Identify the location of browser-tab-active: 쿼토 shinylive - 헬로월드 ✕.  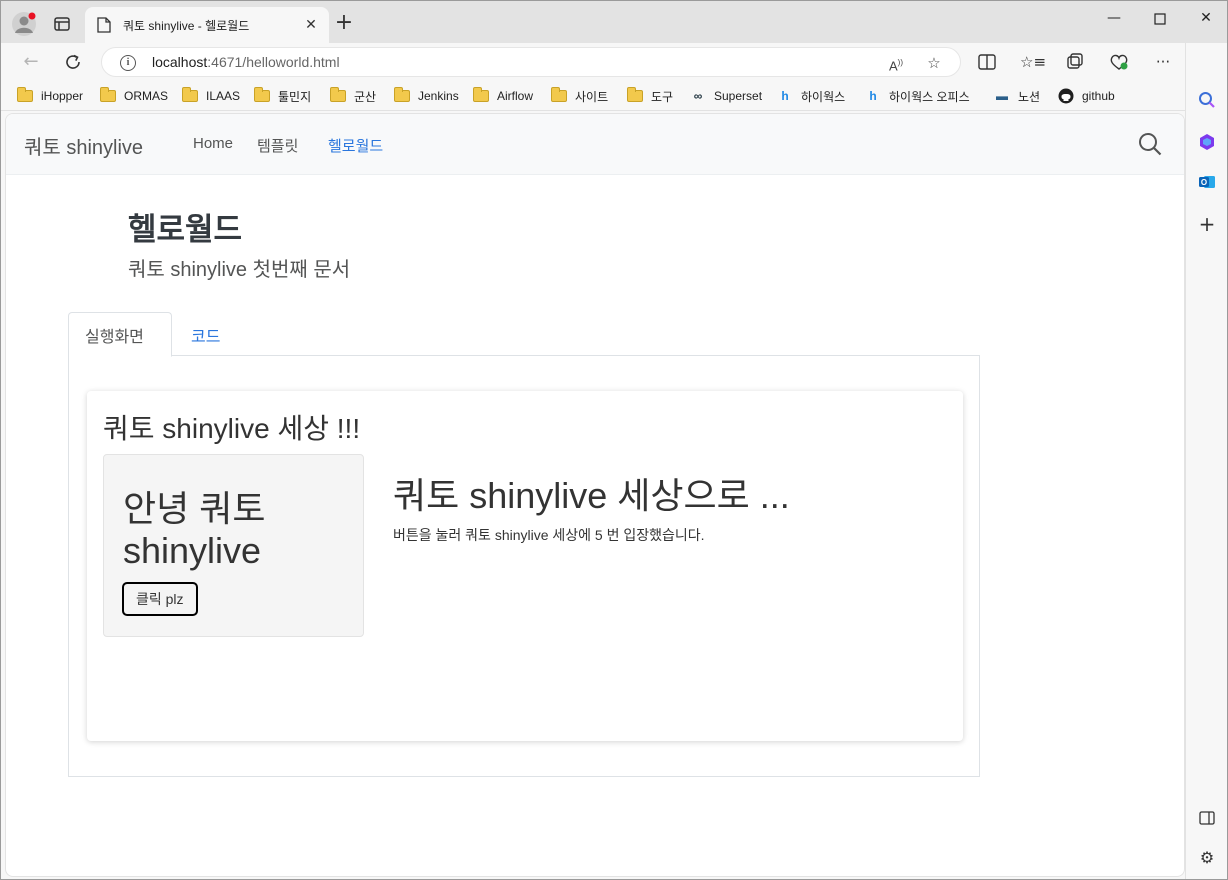
(207, 25).